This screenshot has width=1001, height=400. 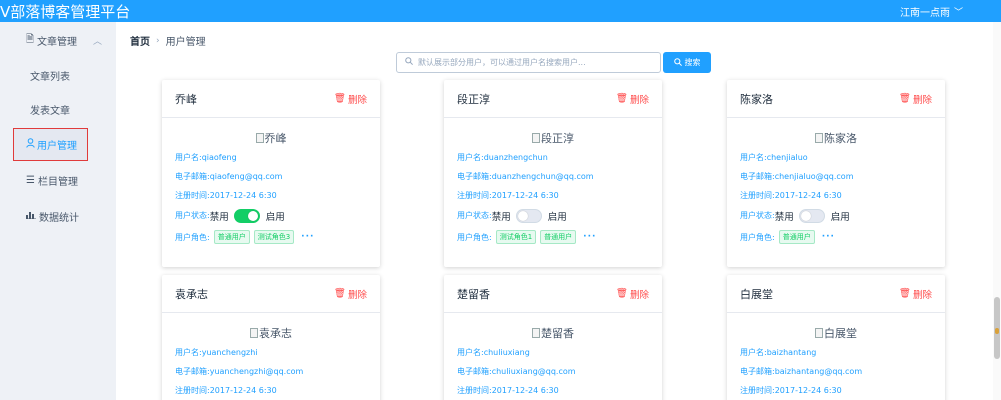 I want to click on sidebar-group-articles: 🗎 文章管理 ︿, so click(x=58, y=40).